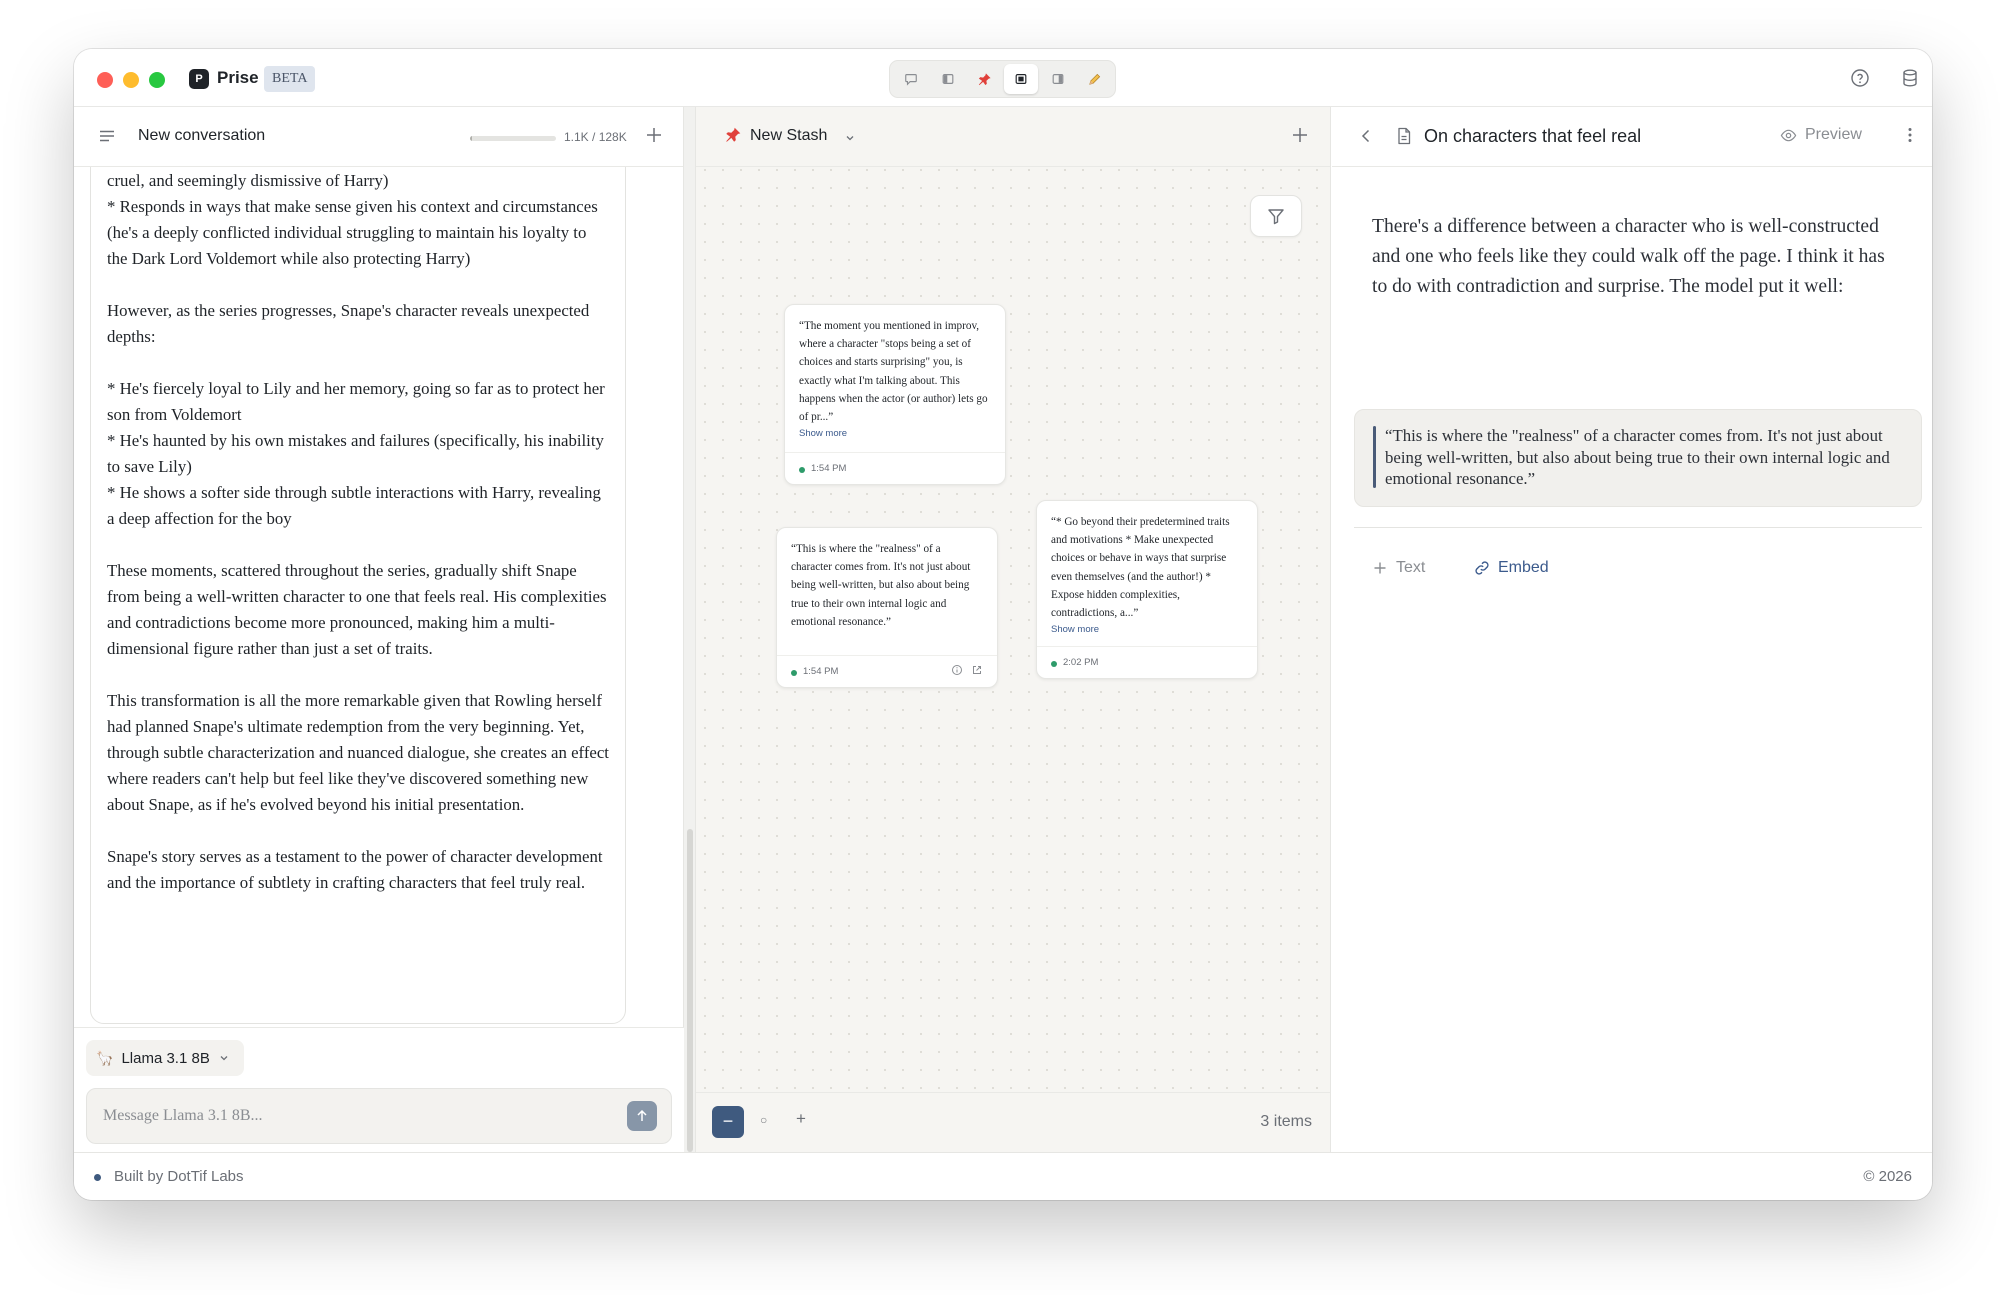 This screenshot has height=1295, width=2000. I want to click on llama-icon: 🦙, so click(105, 1057).